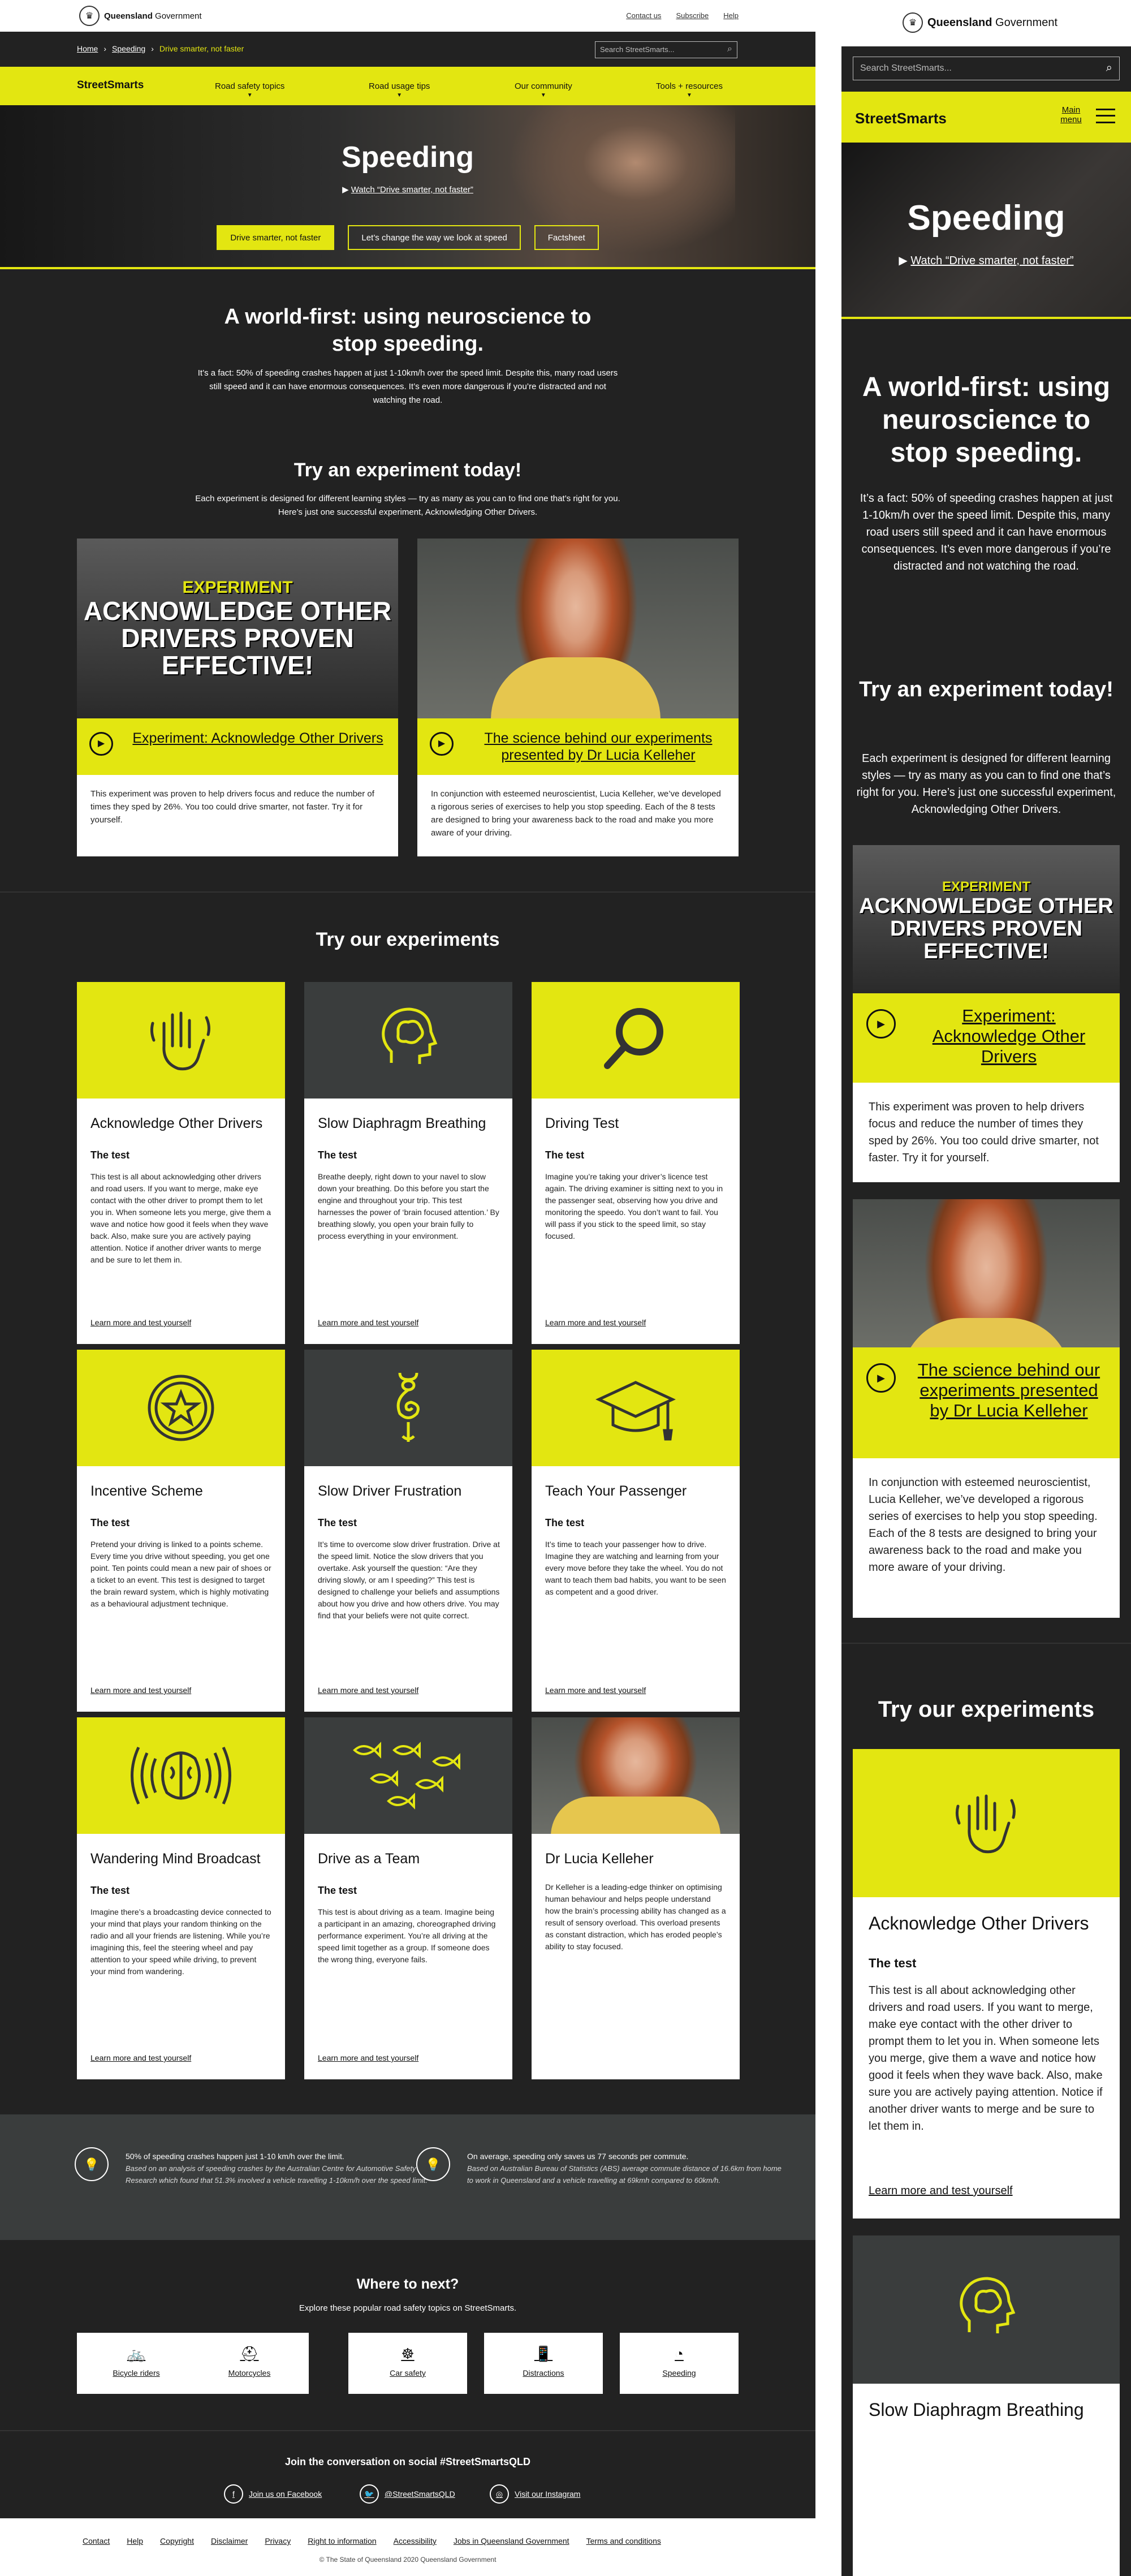 This screenshot has height=2576, width=1131. I want to click on topic-tile-bicycle: 🚲 Bicycle riders, so click(136, 2363).